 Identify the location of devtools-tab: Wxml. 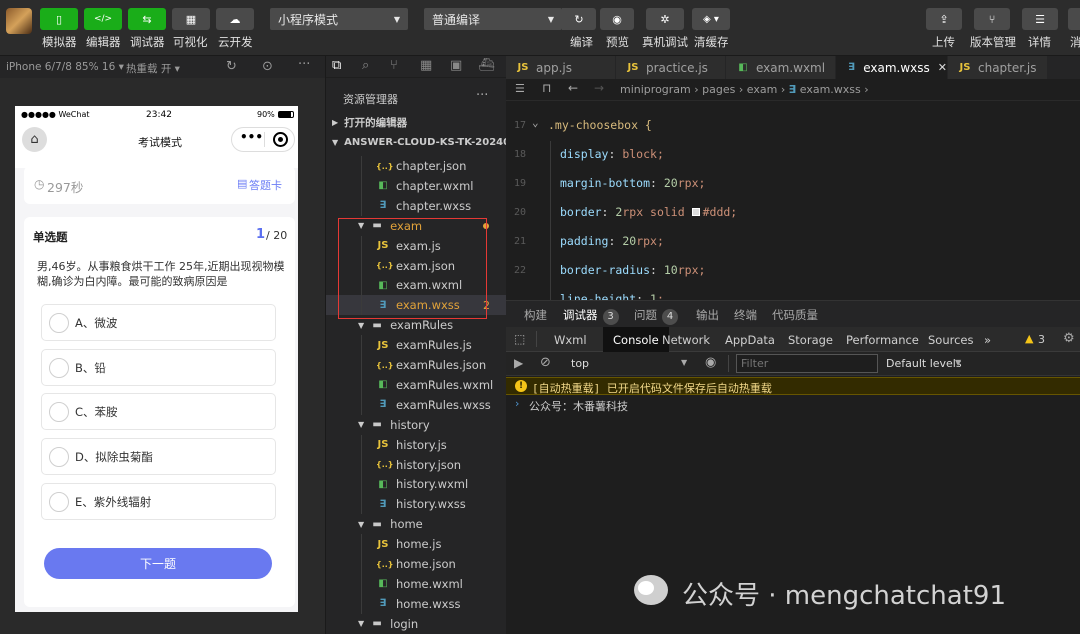
(570, 340).